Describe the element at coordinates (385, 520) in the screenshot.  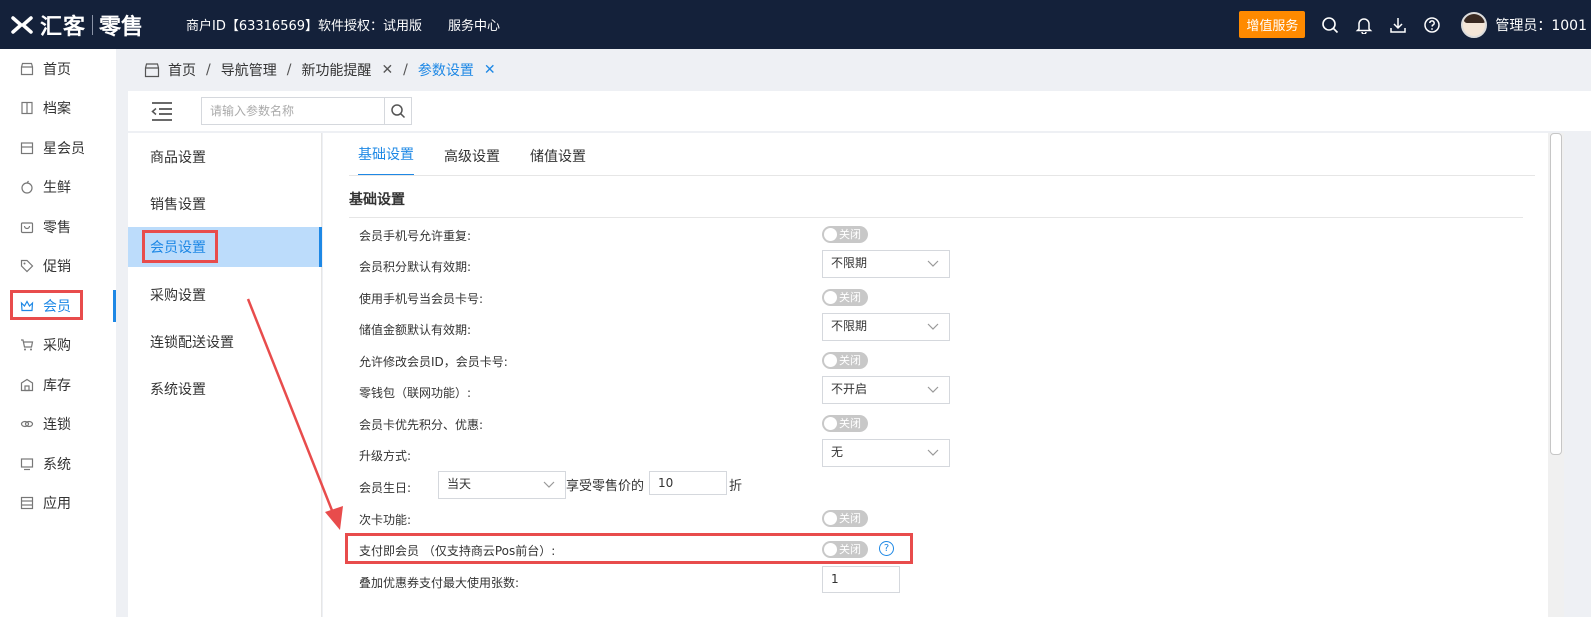
I see `setting-label: 次卡功能:` at that location.